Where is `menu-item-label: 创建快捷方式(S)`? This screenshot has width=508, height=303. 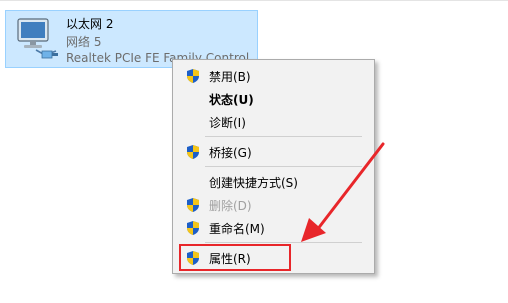 menu-item-label: 创建快捷方式(S) is located at coordinates (253, 183).